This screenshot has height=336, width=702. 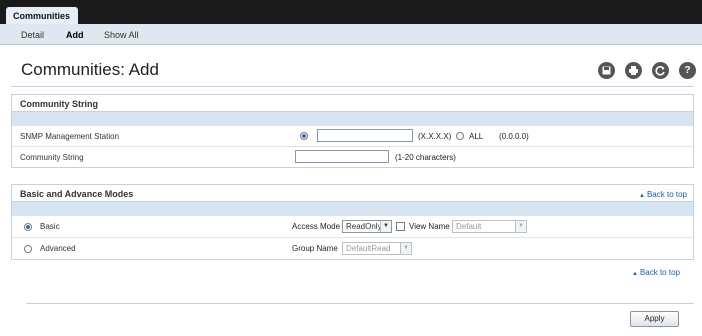 I want to click on access-mode-select: ReadOnly ▼, so click(x=367, y=226).